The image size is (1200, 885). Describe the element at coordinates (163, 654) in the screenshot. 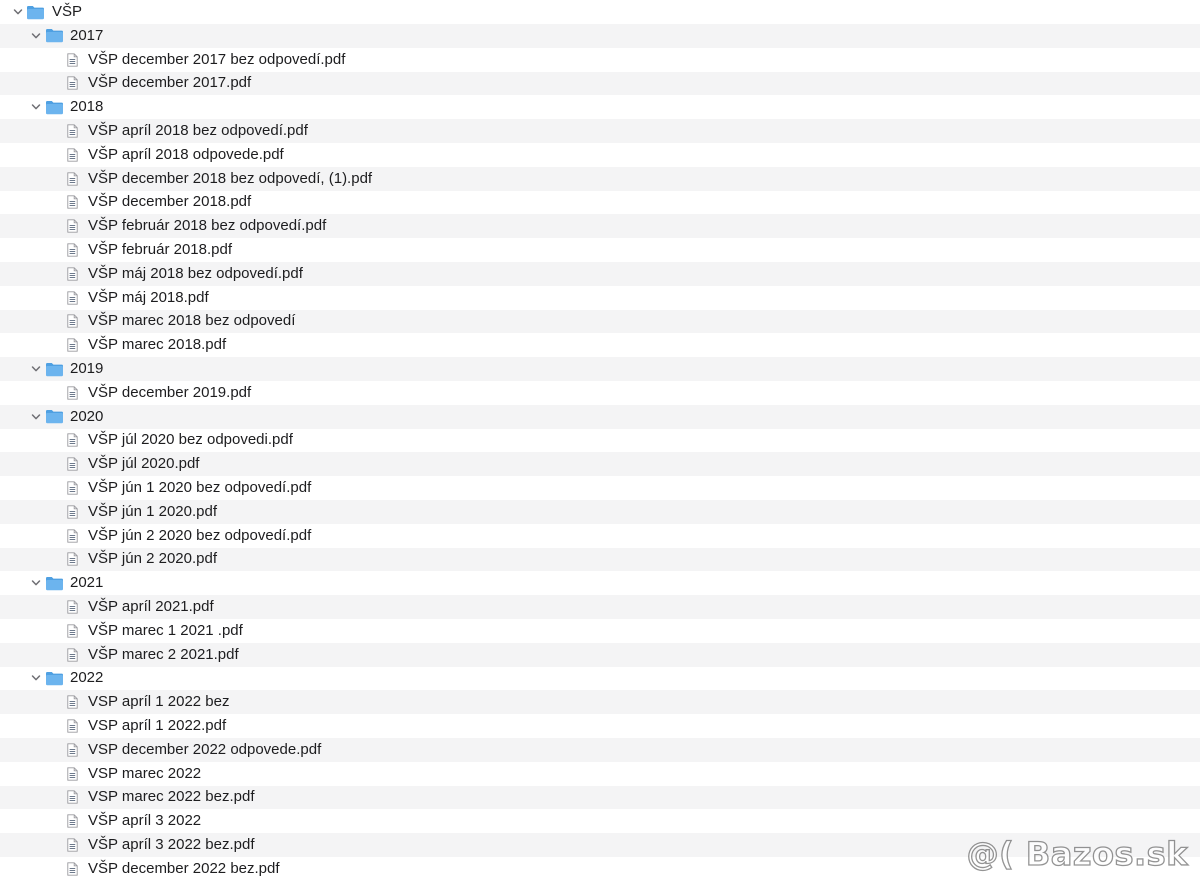

I see `file-label: VŠP marec 2 2021.pdf` at that location.